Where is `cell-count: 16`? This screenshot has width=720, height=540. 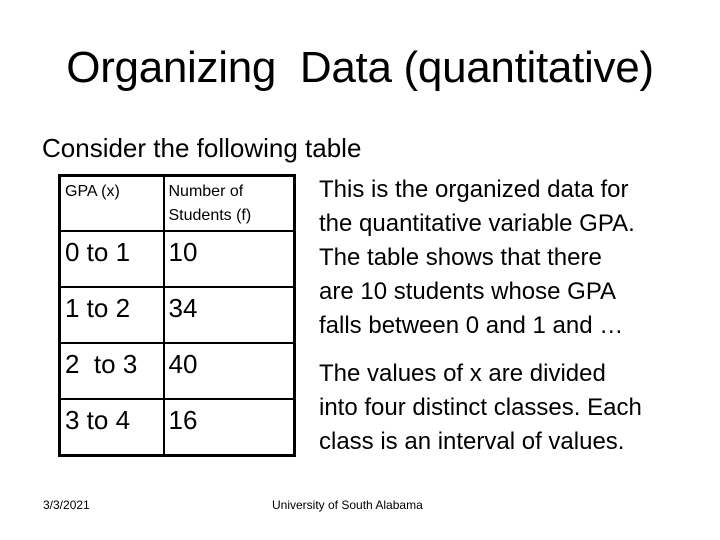
cell-count: 16 is located at coordinates (229, 427).